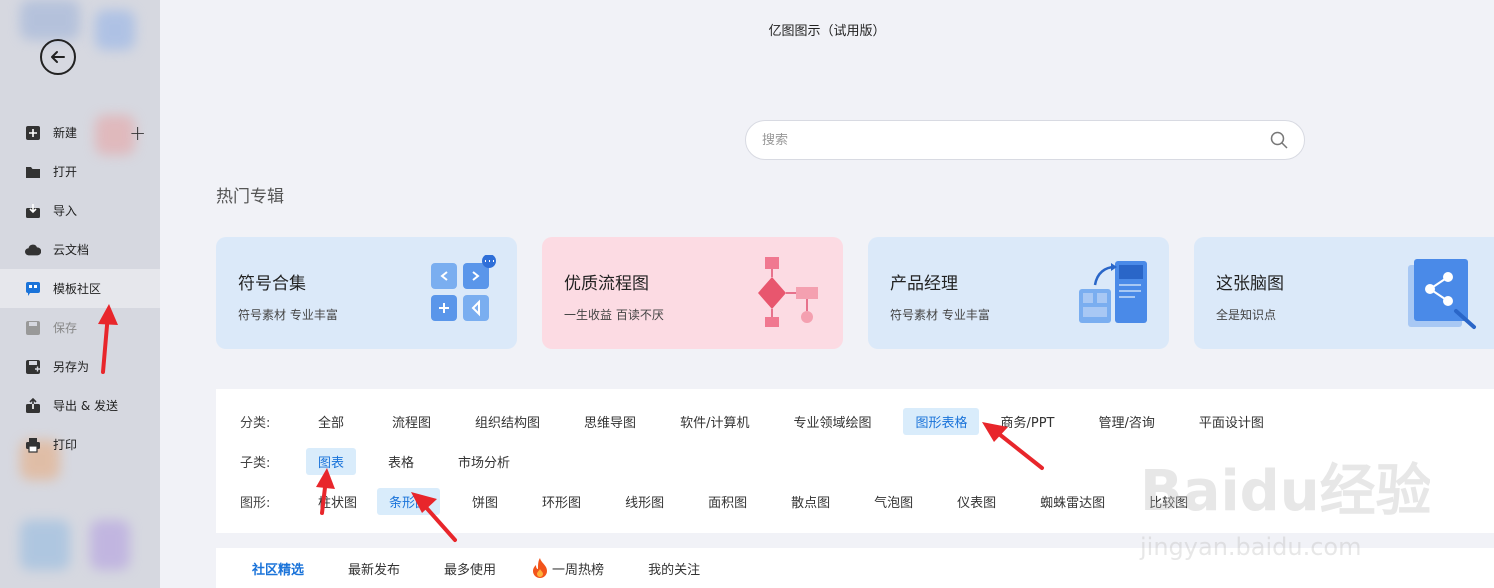  Describe the element at coordinates (65, 445) in the screenshot. I see `sidebar-item-label: 打印` at that location.